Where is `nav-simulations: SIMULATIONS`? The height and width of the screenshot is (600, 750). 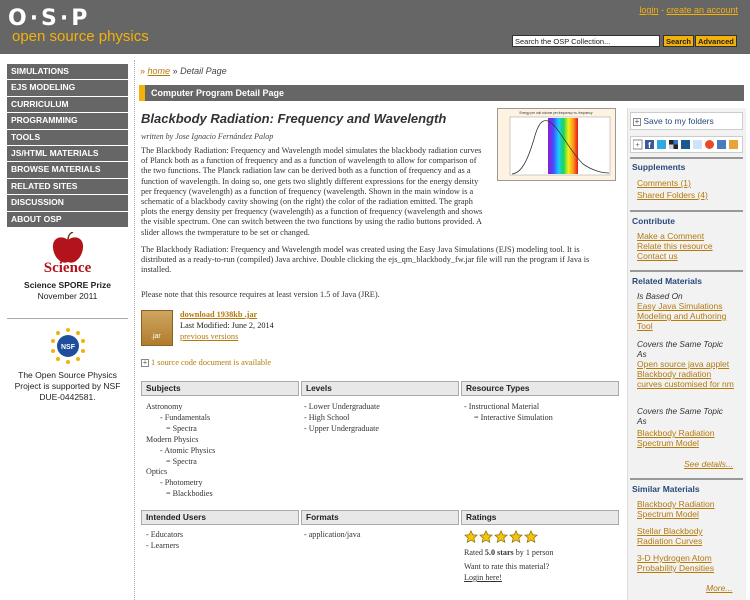 nav-simulations: SIMULATIONS is located at coordinates (67, 72).